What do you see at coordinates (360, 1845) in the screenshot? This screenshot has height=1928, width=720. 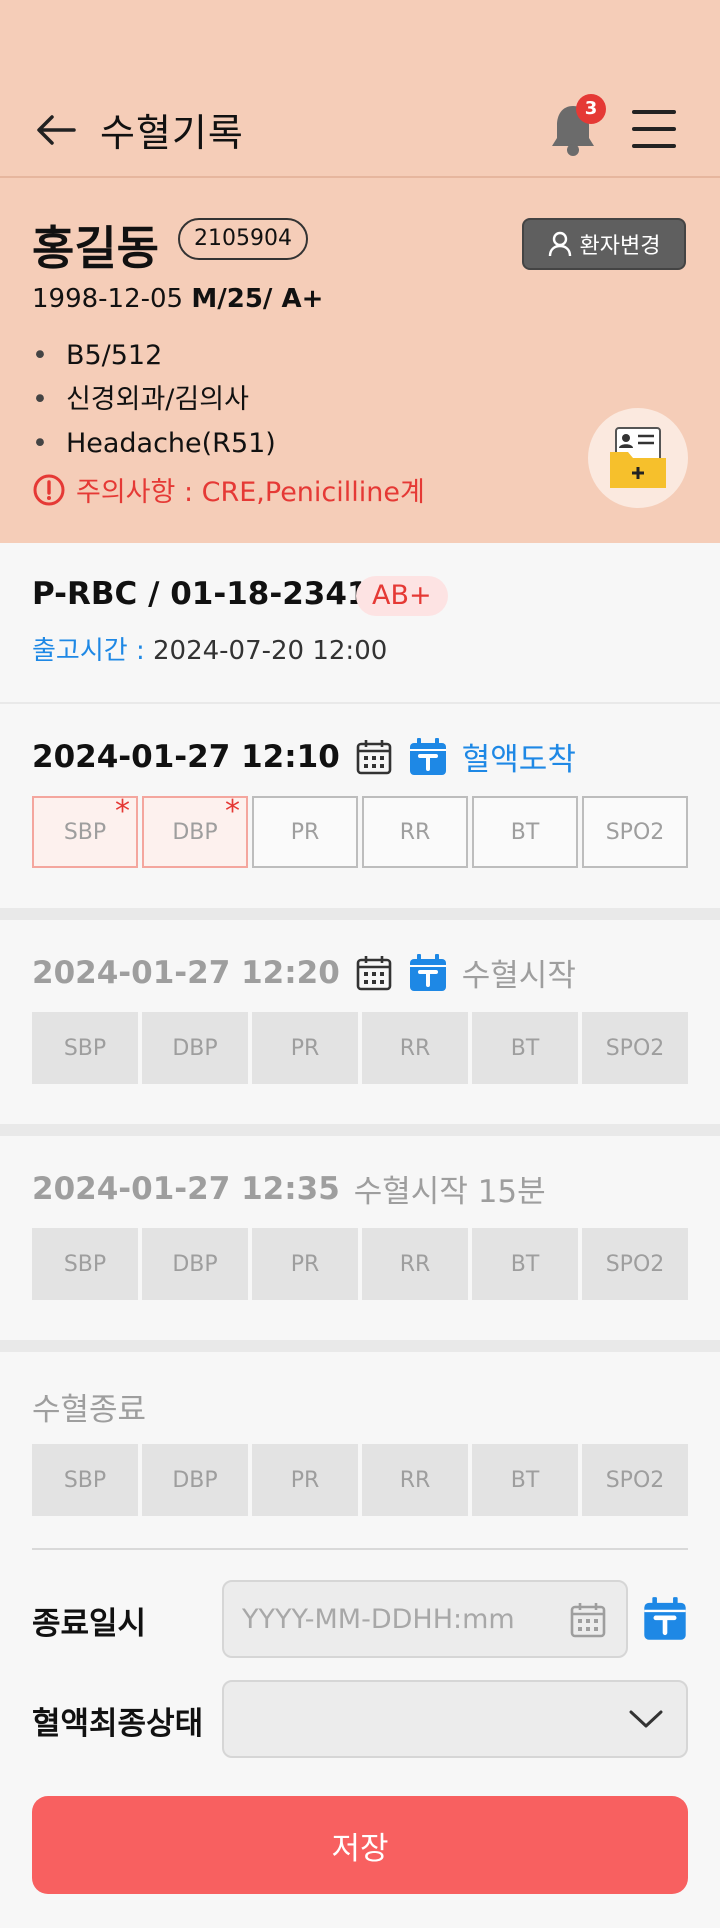 I see `save-button: 저장` at bounding box center [360, 1845].